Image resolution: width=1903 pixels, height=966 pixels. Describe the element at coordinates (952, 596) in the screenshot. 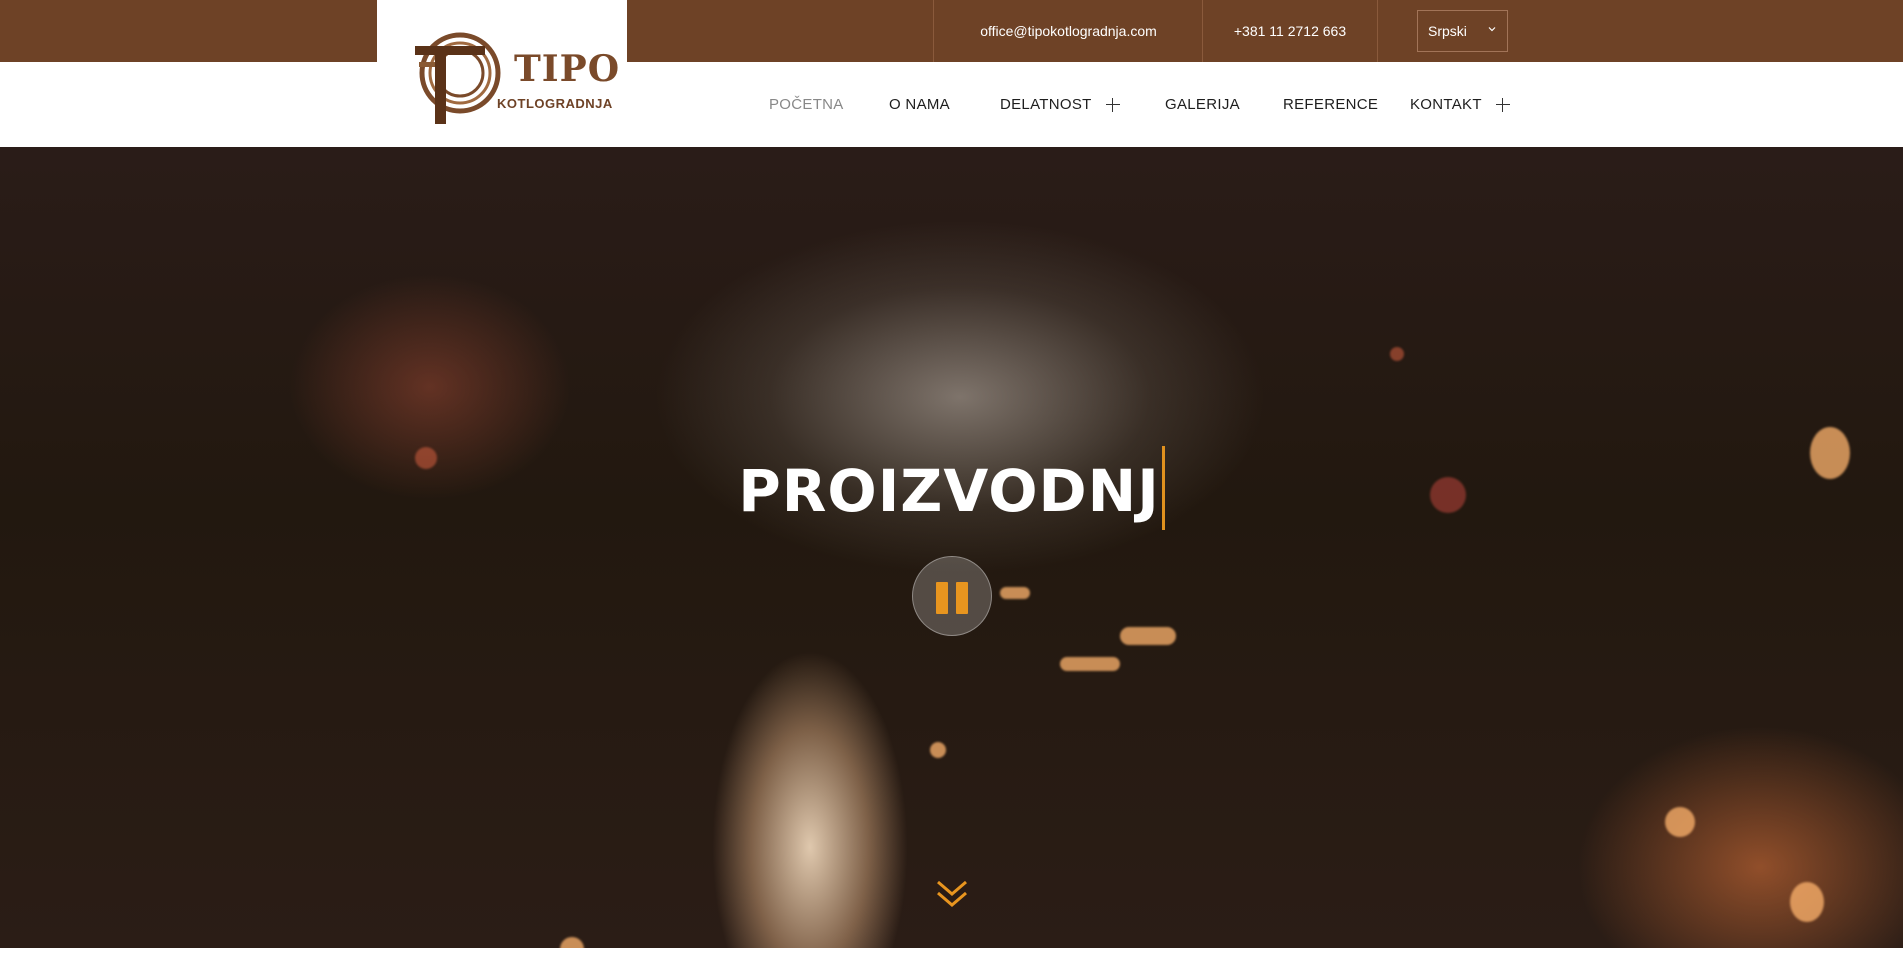

I see `pause-button` at that location.